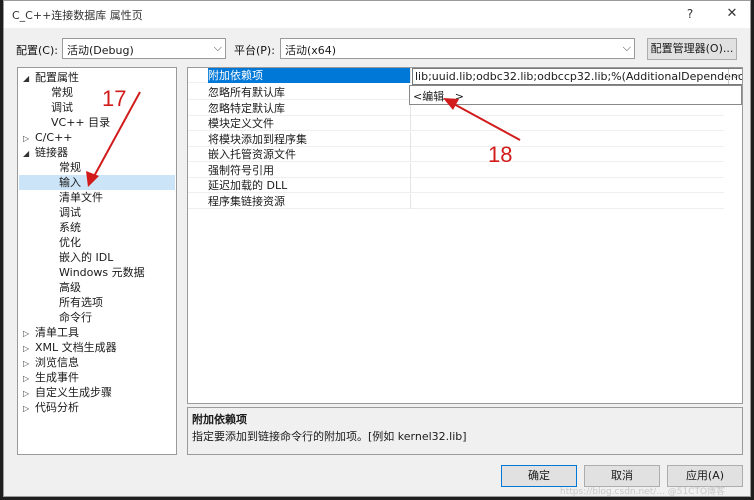 Image resolution: width=754 pixels, height=500 pixels. Describe the element at coordinates (57, 332) in the screenshot. I see `tree-item-label: 清单工具` at that location.